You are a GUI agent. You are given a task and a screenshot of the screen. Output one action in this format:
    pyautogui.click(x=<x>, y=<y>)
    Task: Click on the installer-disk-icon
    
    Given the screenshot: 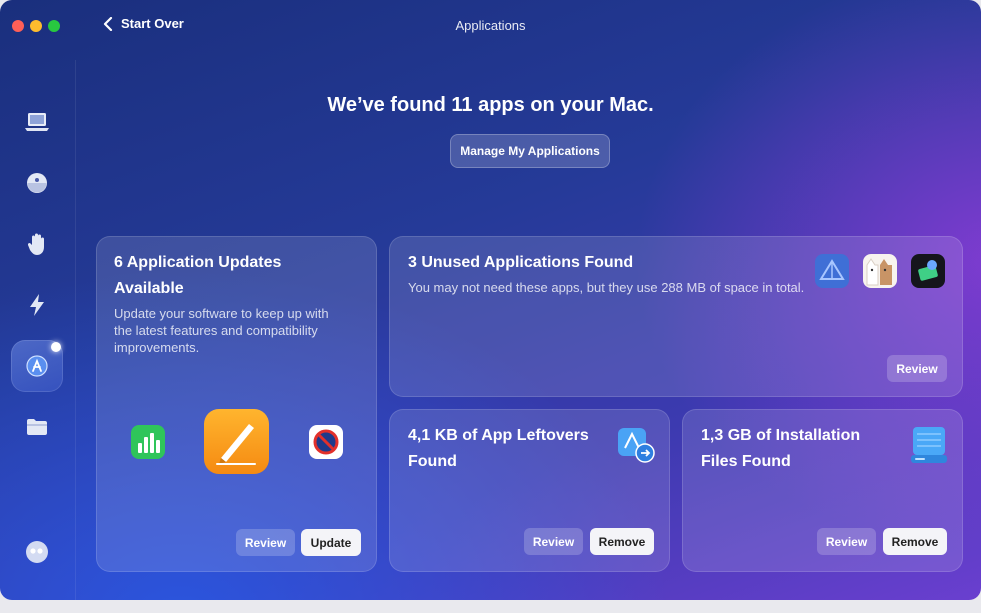 What is the action you would take?
    pyautogui.click(x=929, y=445)
    